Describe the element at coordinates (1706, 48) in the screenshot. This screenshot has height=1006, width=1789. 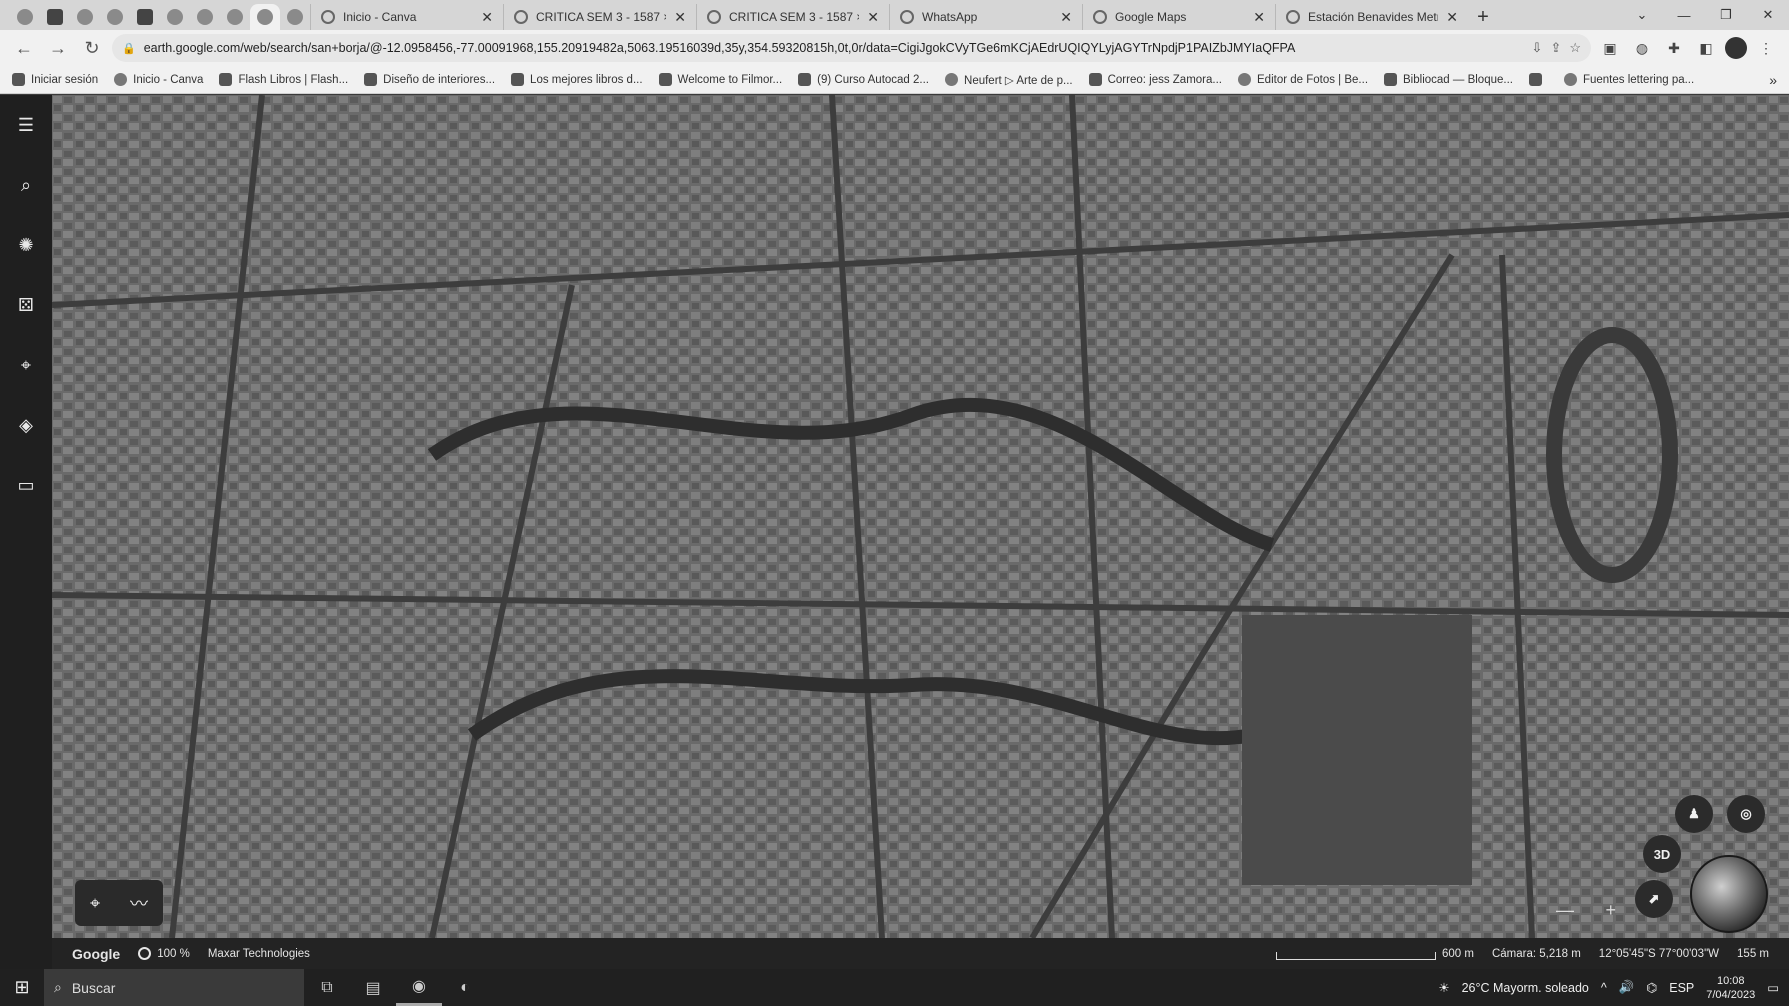
I see `side-panel-icon: ◧` at that location.